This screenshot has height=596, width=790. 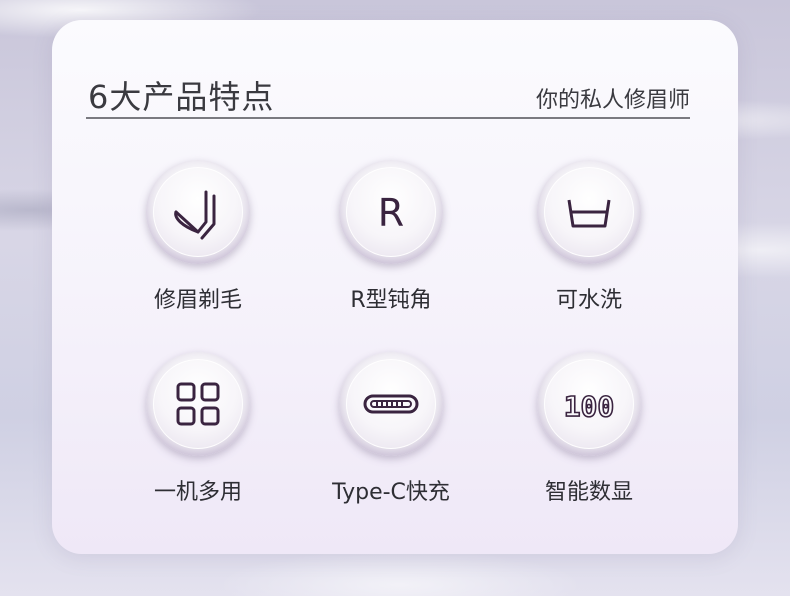 I want to click on title-divider, so click(x=388, y=118).